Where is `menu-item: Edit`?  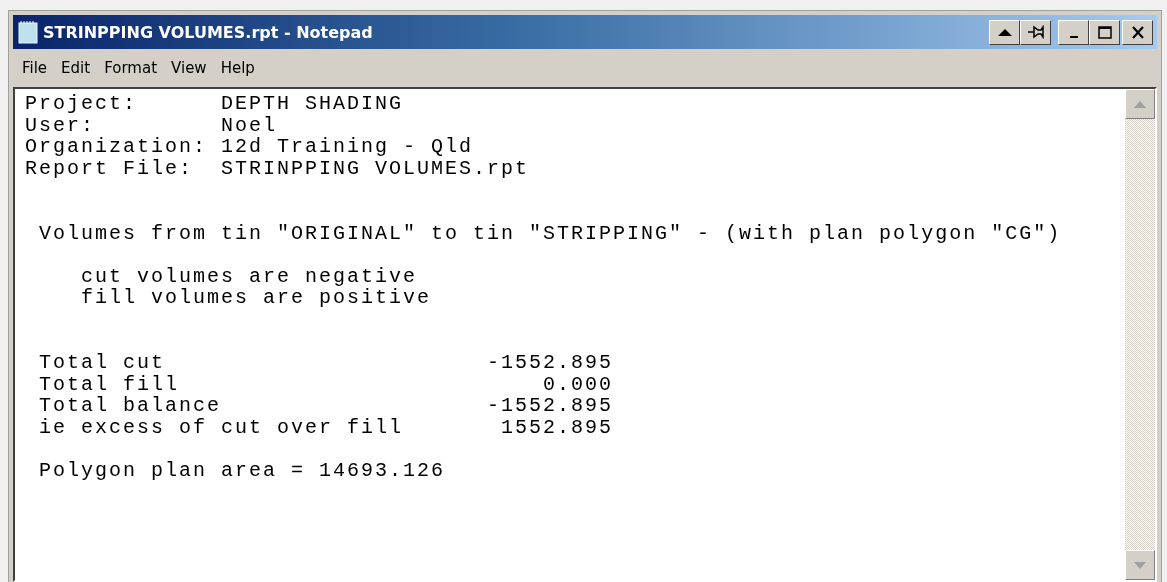 menu-item: Edit is located at coordinates (76, 68).